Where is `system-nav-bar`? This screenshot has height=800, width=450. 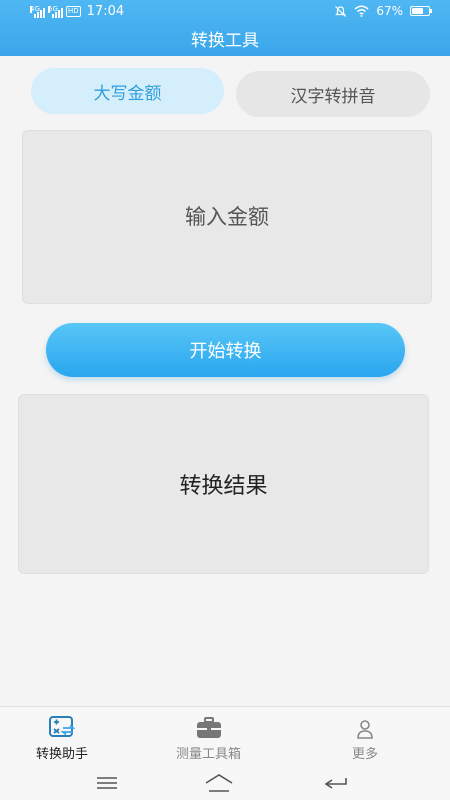 system-nav-bar is located at coordinates (225, 783).